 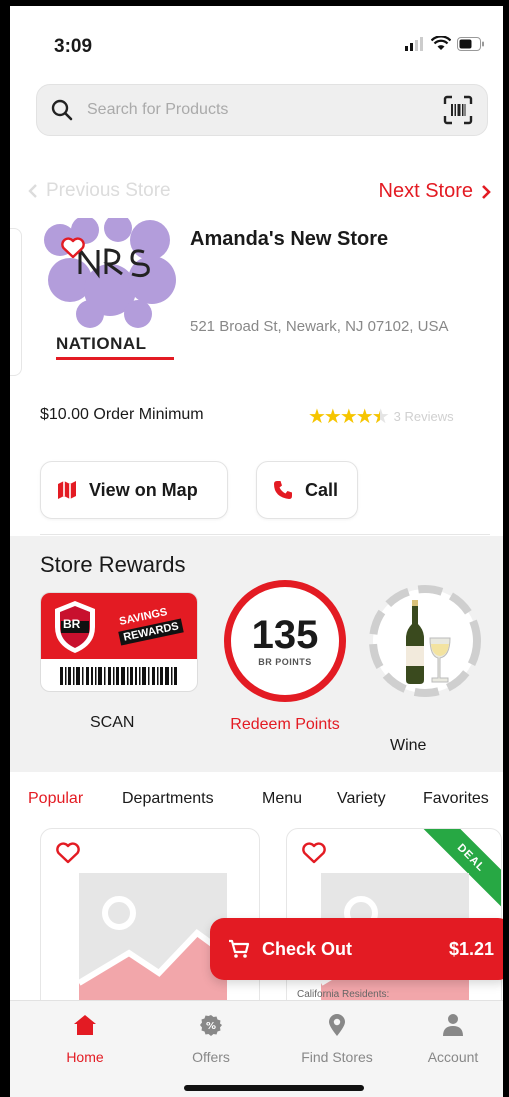 I want to click on wine-reward-button, so click(x=425, y=641).